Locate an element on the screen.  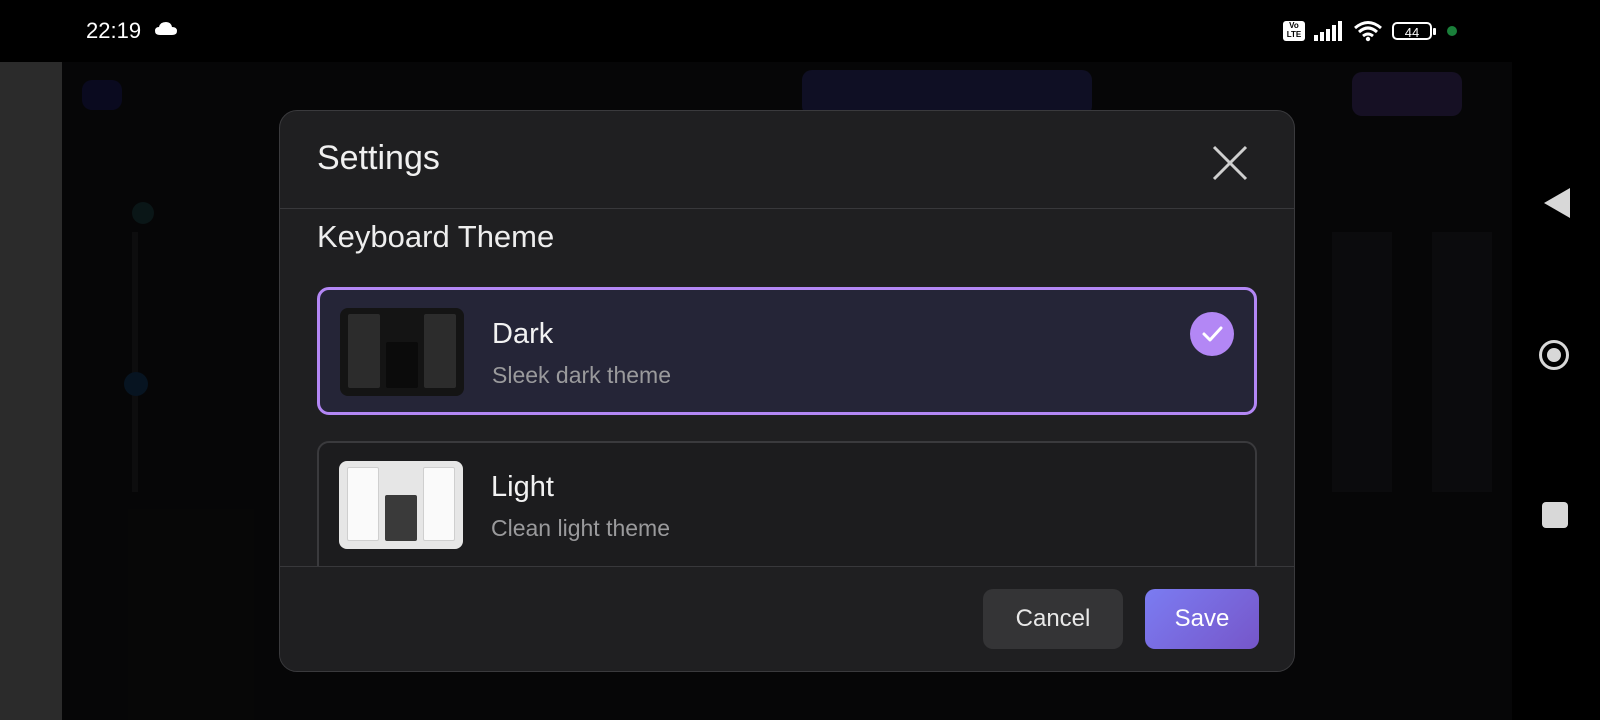
option-name: Light is located at coordinates (522, 487).